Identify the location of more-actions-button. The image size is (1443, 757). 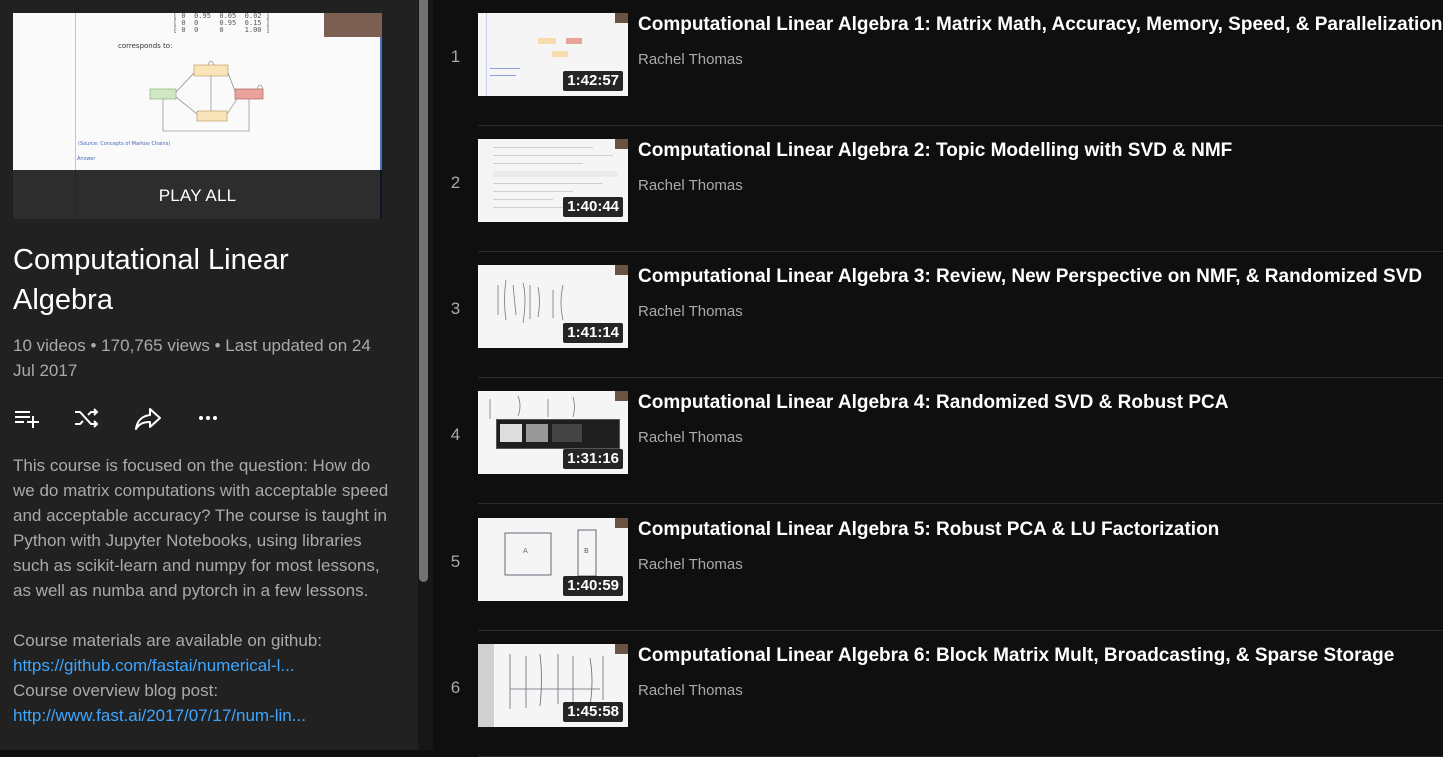
(209, 418).